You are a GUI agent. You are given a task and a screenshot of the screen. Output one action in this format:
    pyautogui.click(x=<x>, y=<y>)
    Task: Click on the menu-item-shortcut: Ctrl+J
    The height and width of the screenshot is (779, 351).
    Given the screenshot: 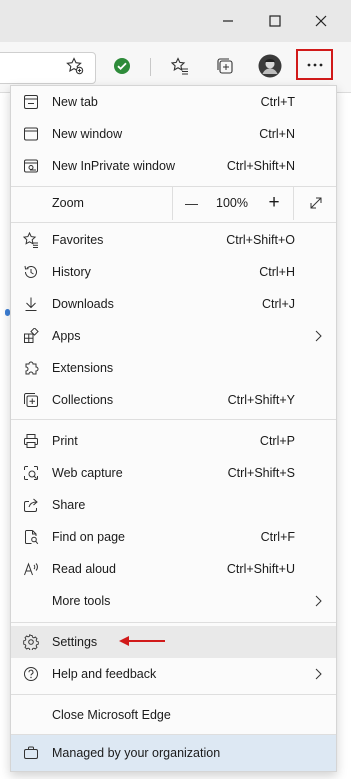 What is the action you would take?
    pyautogui.click(x=278, y=304)
    